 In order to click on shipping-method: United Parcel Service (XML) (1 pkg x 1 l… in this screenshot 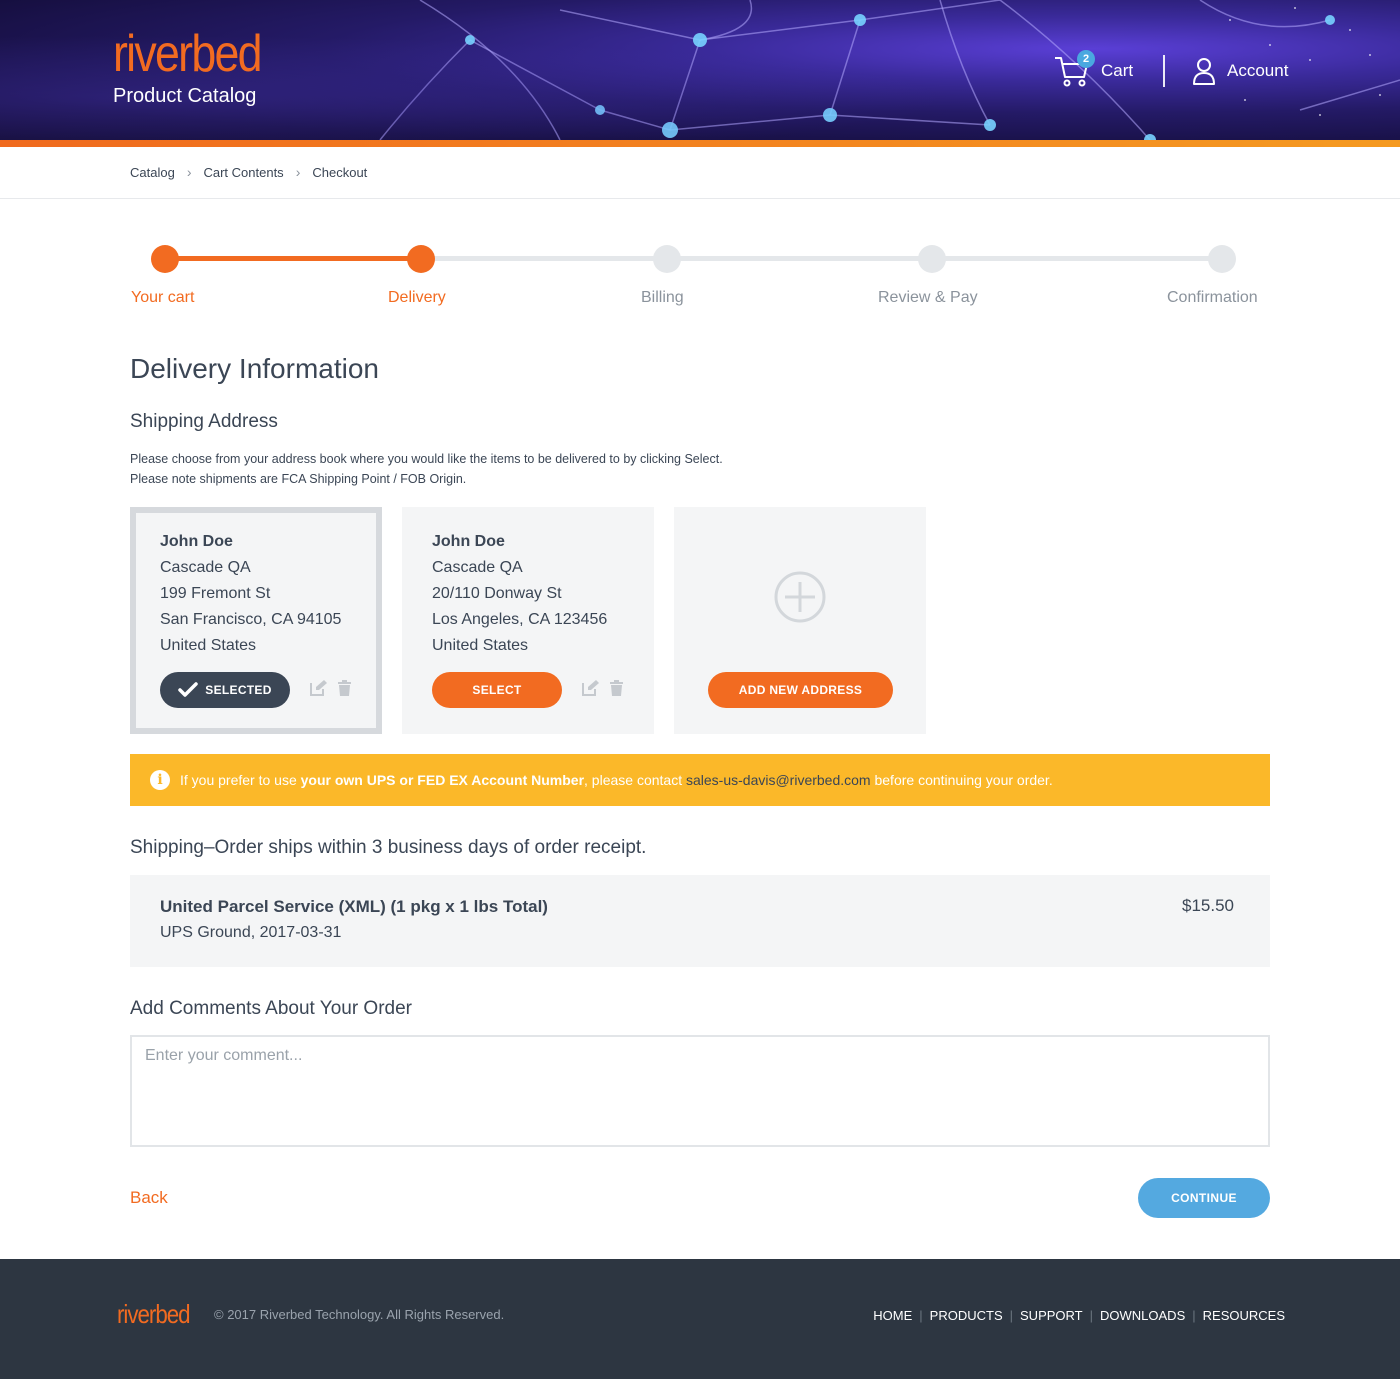, I will do `click(354, 906)`.